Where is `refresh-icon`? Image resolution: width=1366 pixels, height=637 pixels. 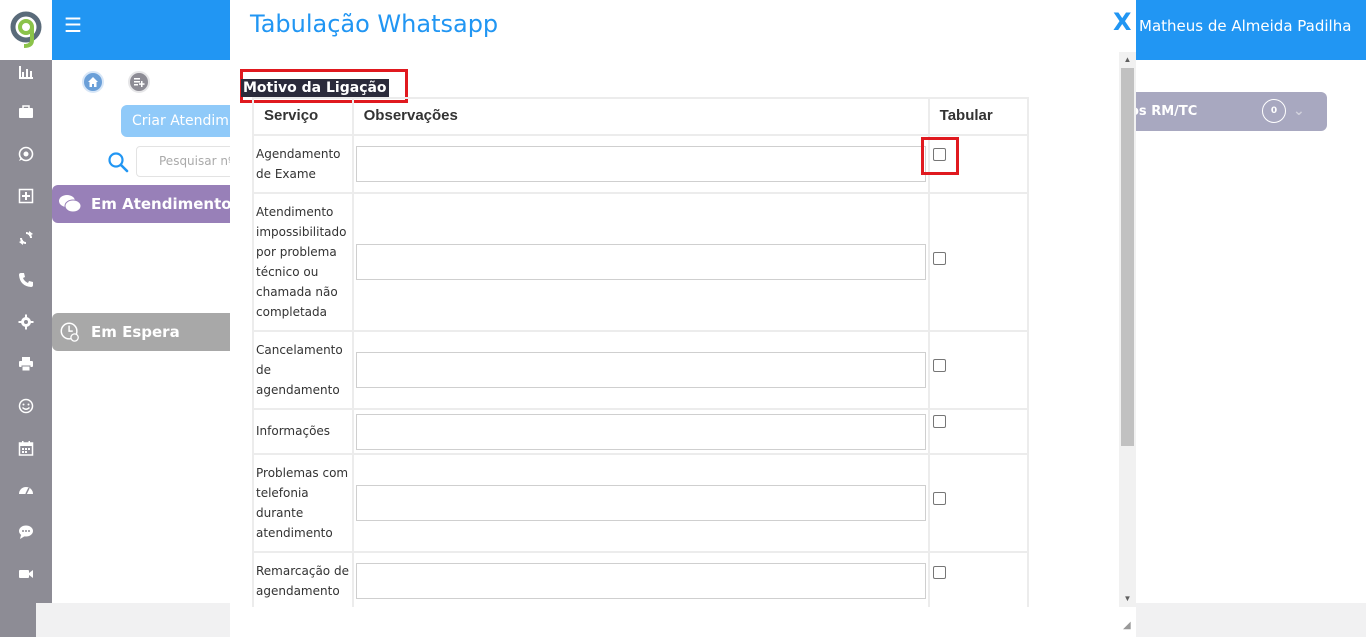
refresh-icon is located at coordinates (26, 238).